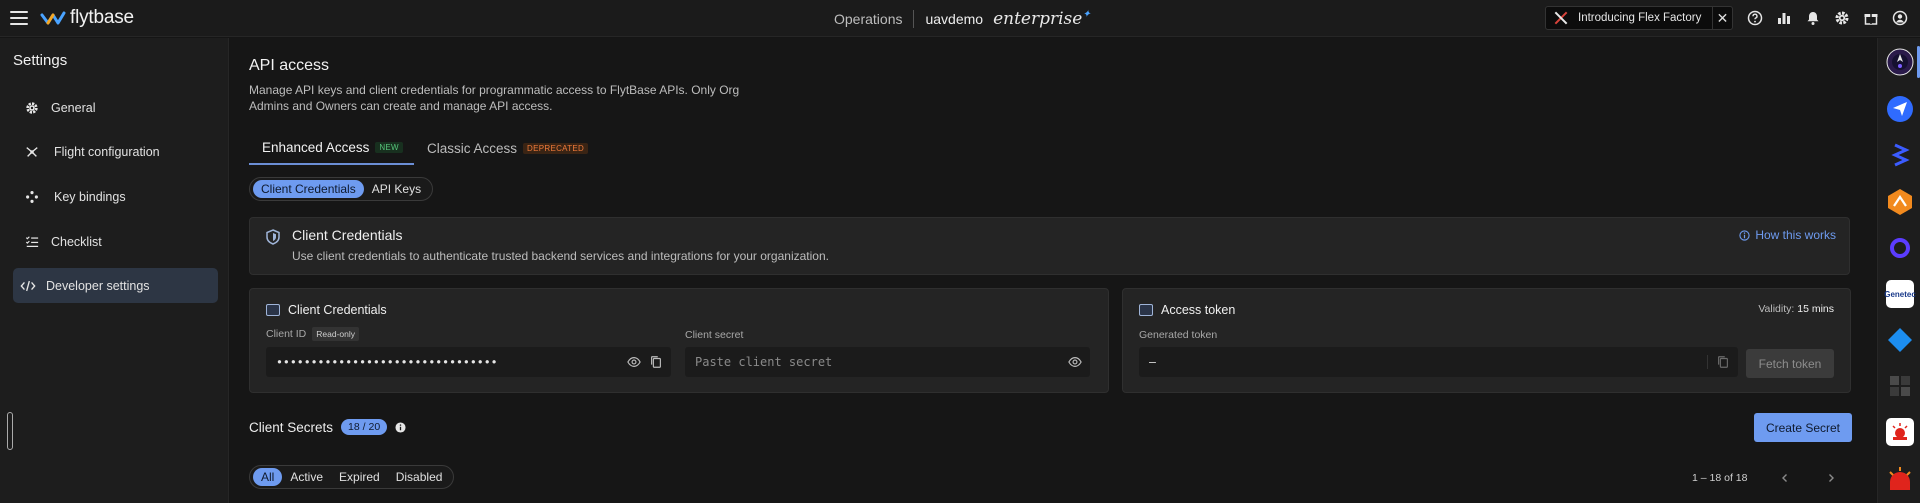 Image resolution: width=1920 pixels, height=503 pixels. Describe the element at coordinates (1086, 14) in the screenshot. I see `sparkle-icon: ✦` at that location.